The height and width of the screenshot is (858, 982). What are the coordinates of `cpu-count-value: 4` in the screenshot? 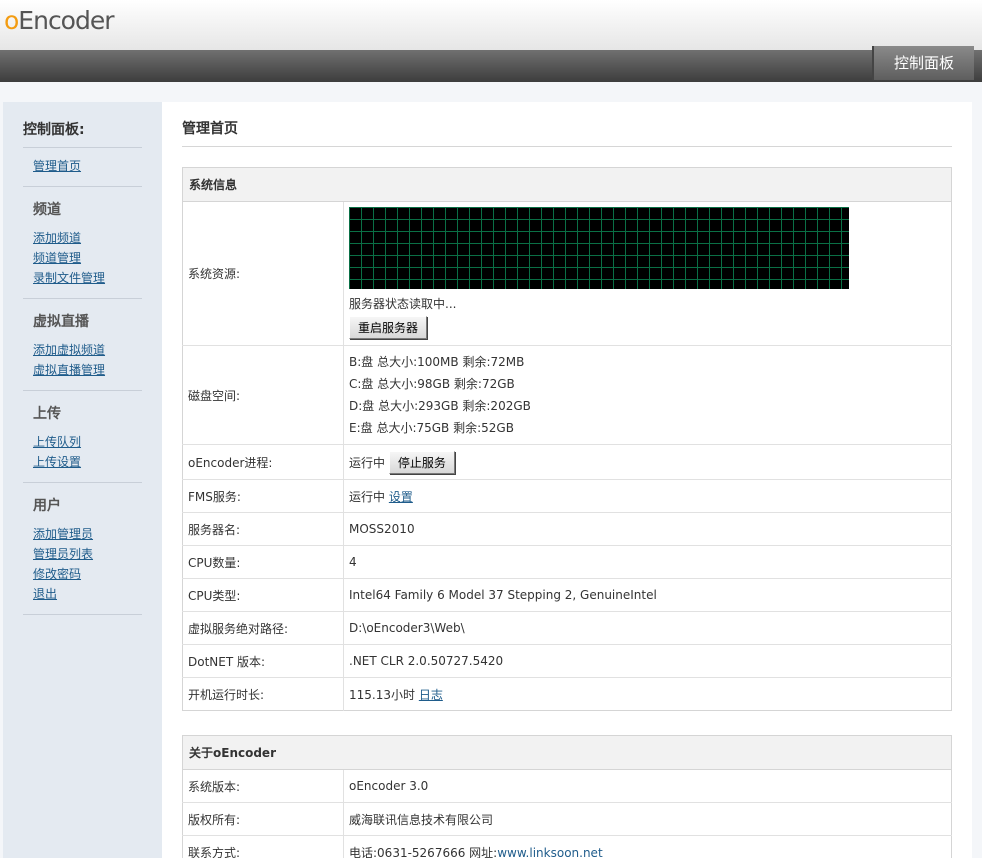 It's located at (647, 562).